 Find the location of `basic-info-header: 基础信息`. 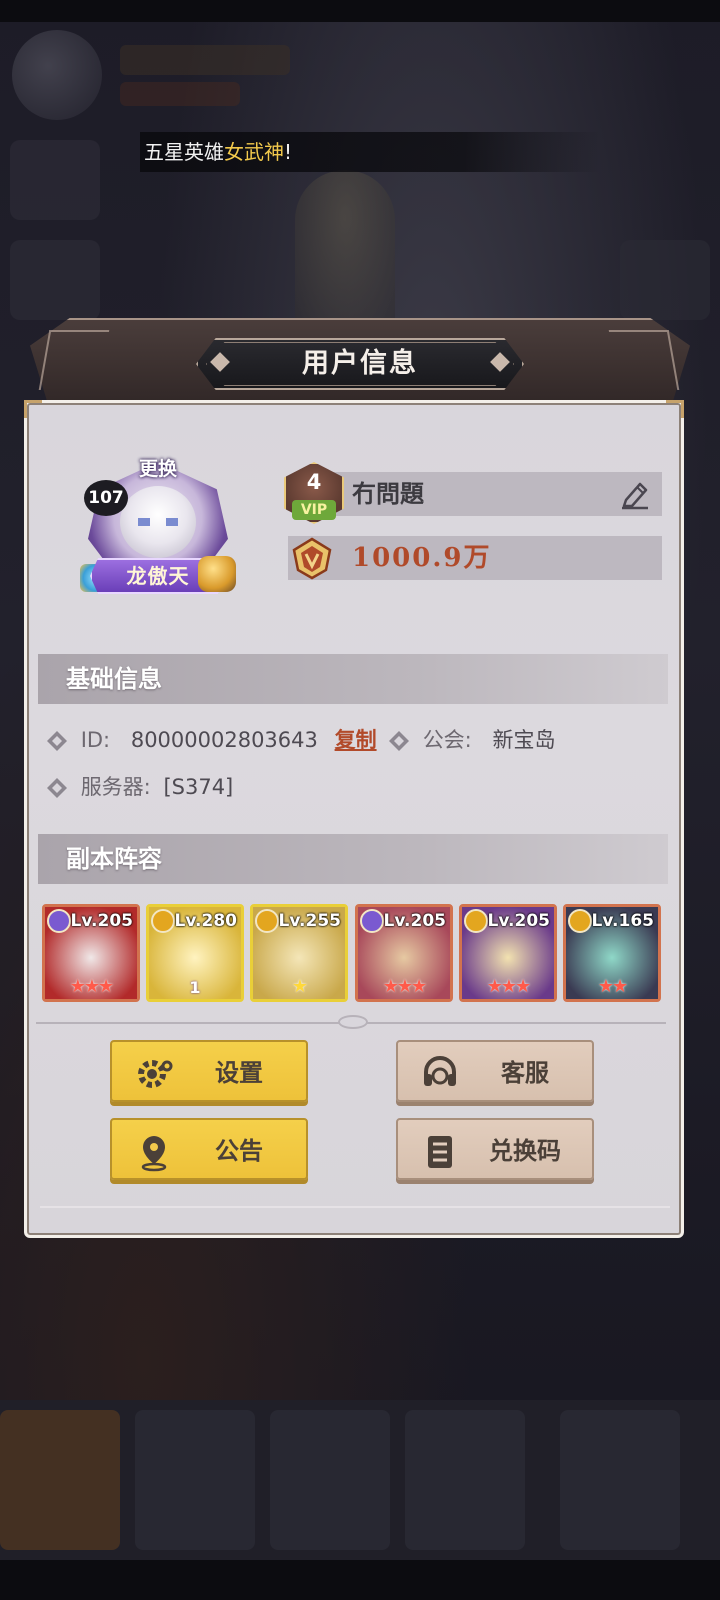

basic-info-header: 基础信息 is located at coordinates (353, 679).